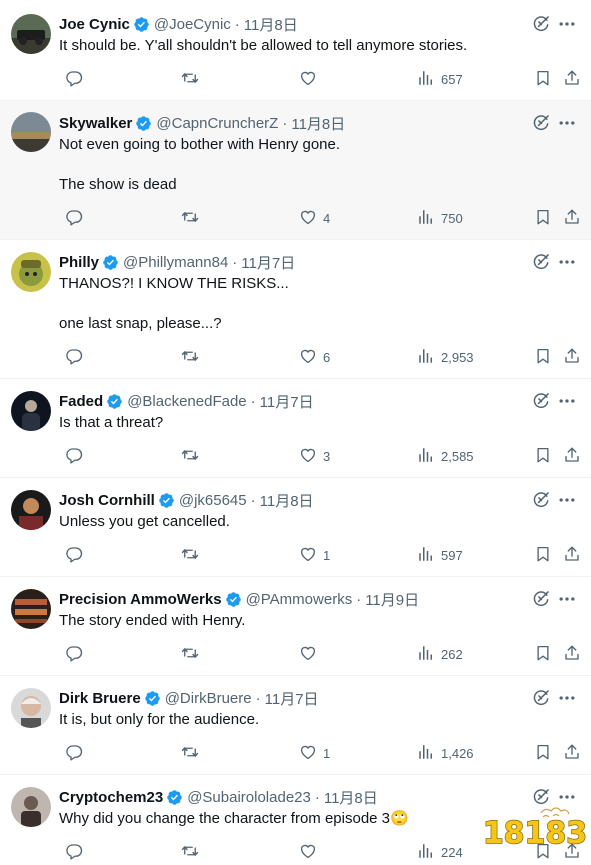  I want to click on like-button: 4, so click(311, 218).